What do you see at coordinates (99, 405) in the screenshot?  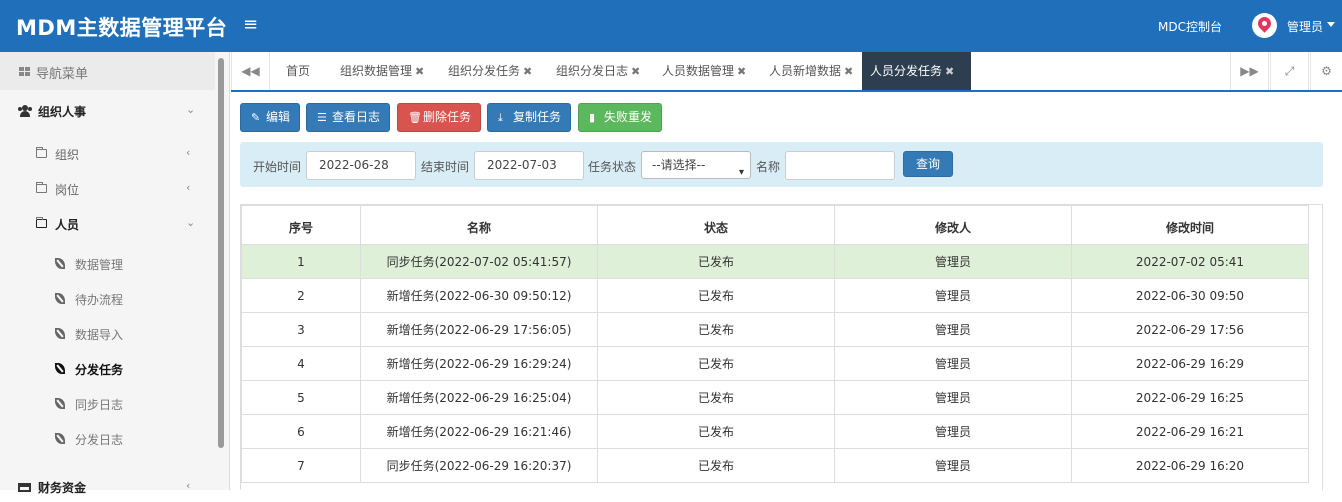 I see `sidebar-item-label: 同步日志` at bounding box center [99, 405].